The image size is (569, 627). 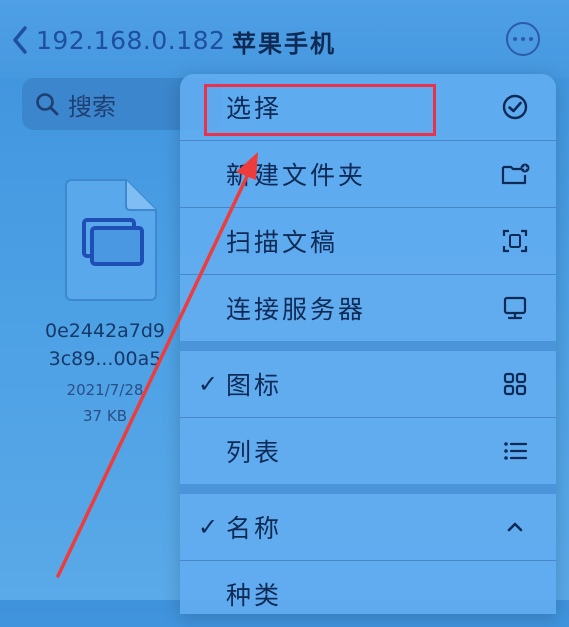 What do you see at coordinates (105, 416) in the screenshot?
I see `file-size: 37 KB` at bounding box center [105, 416].